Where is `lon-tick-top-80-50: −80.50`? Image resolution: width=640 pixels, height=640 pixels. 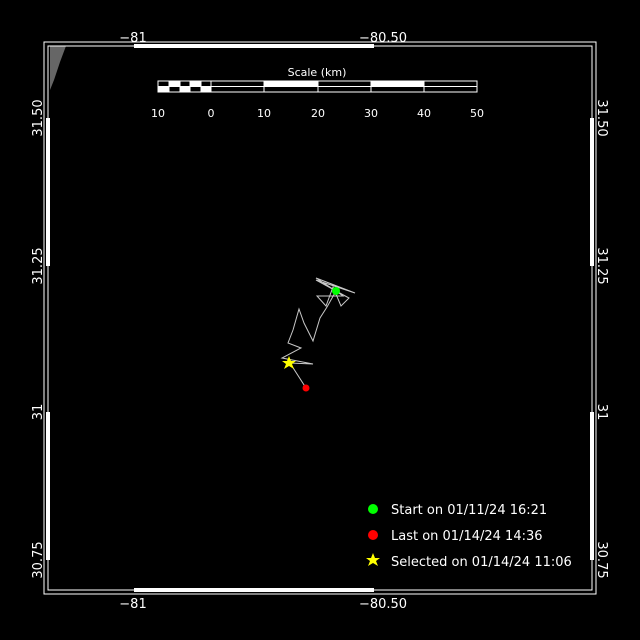
lon-tick-top-80-50: −80.50 is located at coordinates (383, 38).